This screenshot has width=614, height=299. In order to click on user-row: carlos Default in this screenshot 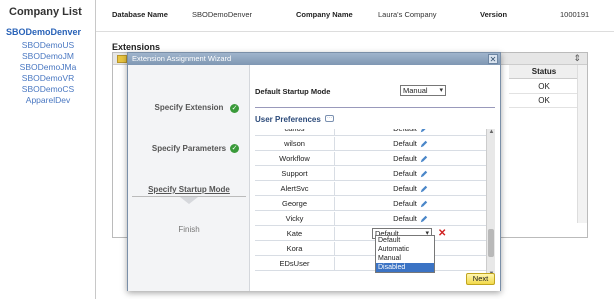, I will do `click(370, 132)`.